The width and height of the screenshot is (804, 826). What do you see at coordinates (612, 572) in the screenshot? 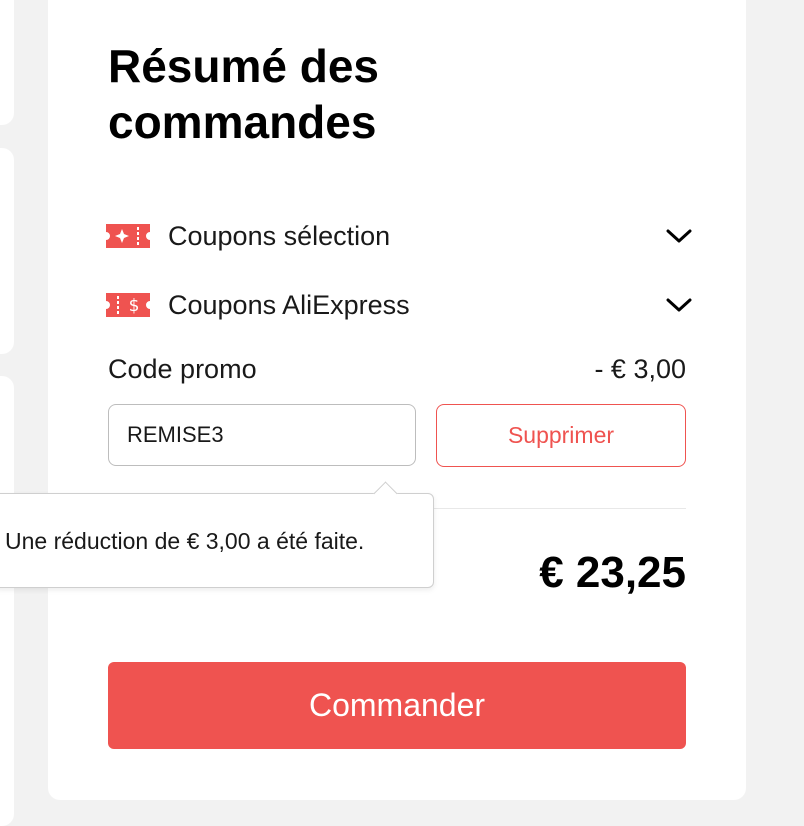
I see `order-total: € 23,25` at bounding box center [612, 572].